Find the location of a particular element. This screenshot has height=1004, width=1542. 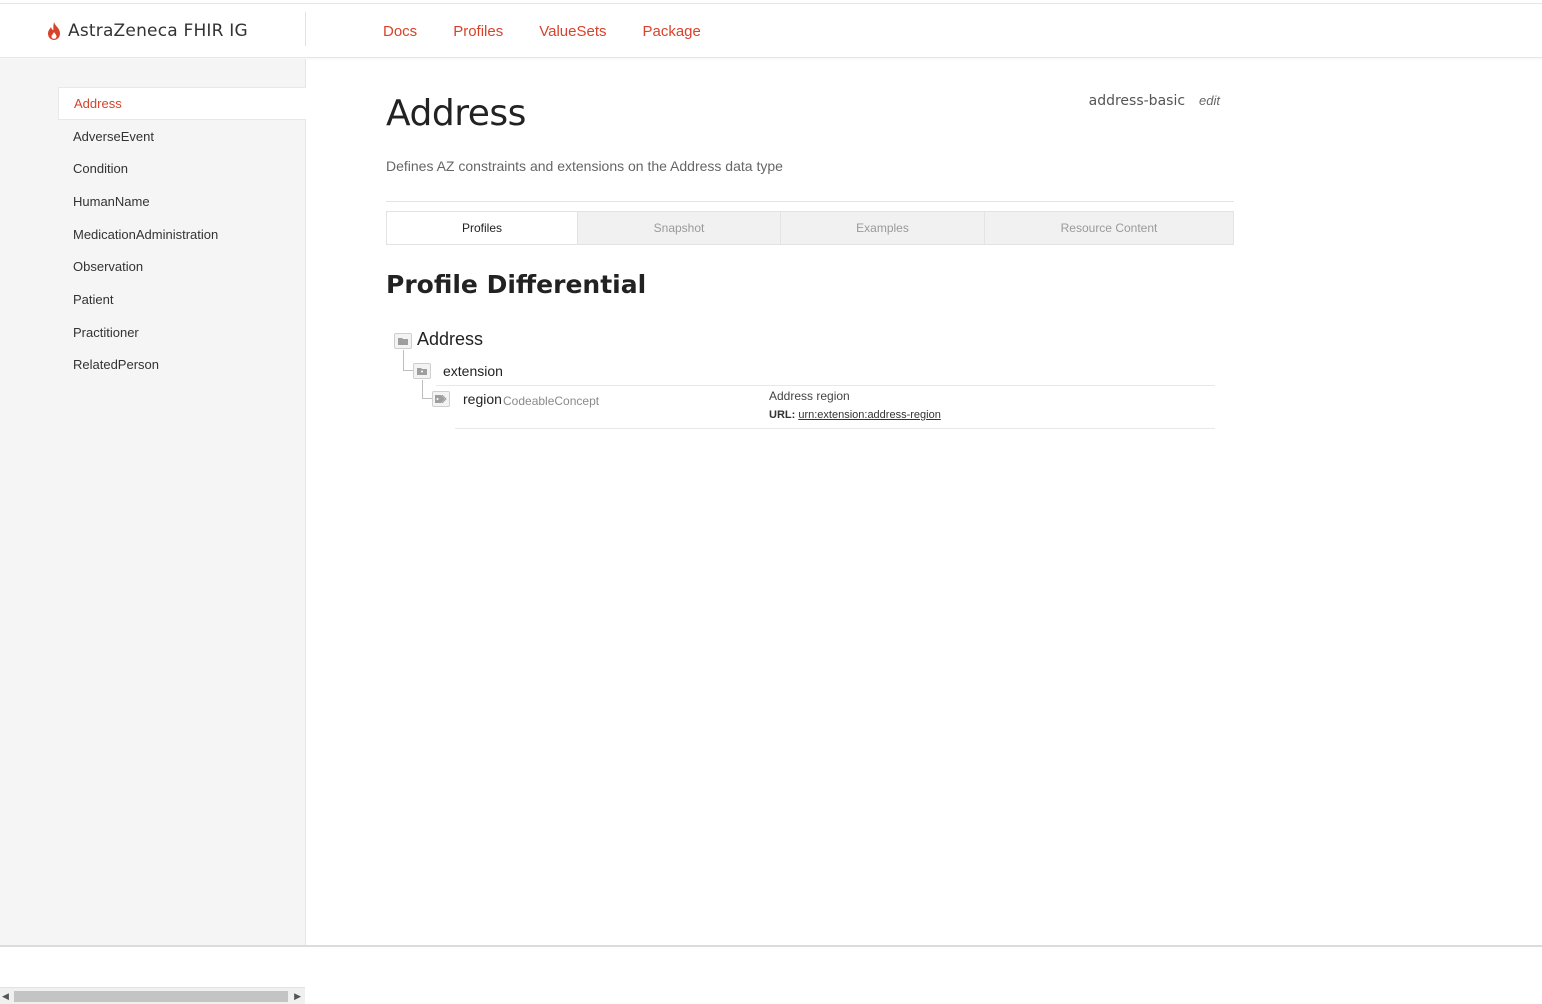

scroll-right-arrow-icon: ▶ is located at coordinates (297, 996).